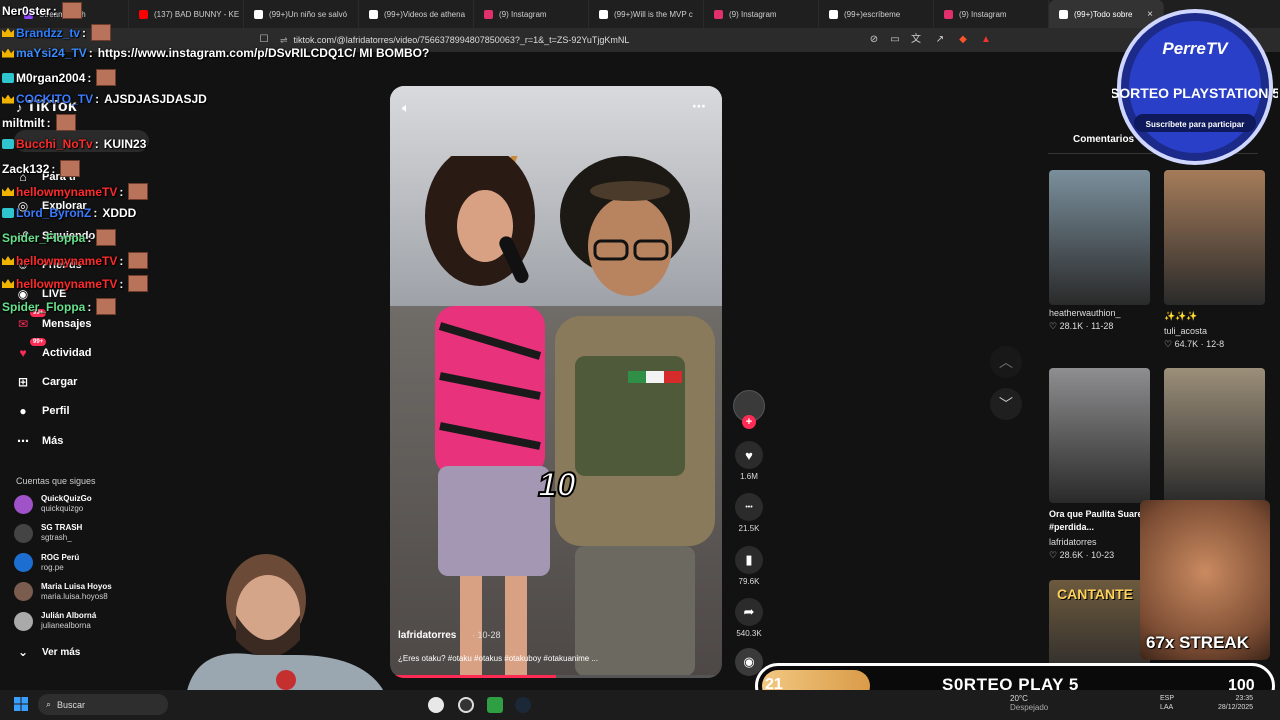 Image resolution: width=1280 pixels, height=720 pixels. I want to click on action-bookmark: ▮ 79.6K, so click(749, 565).